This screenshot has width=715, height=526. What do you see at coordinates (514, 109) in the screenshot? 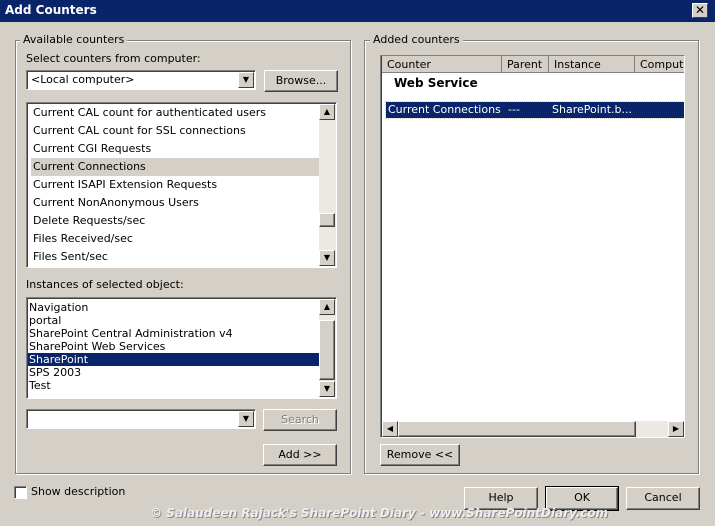
I see `table-cell-parent: ---` at bounding box center [514, 109].